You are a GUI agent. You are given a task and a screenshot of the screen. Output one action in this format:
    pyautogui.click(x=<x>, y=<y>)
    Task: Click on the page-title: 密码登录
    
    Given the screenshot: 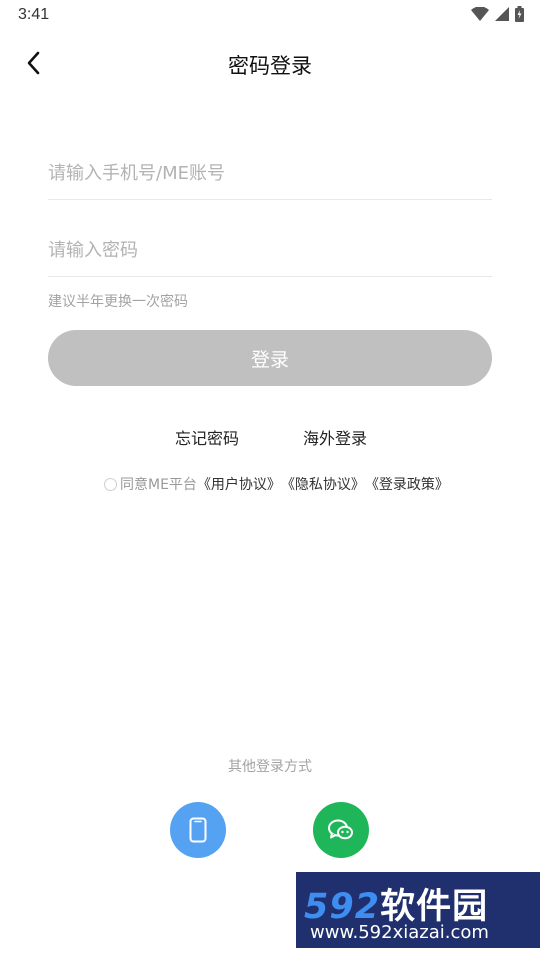 What is the action you would take?
    pyautogui.click(x=270, y=66)
    